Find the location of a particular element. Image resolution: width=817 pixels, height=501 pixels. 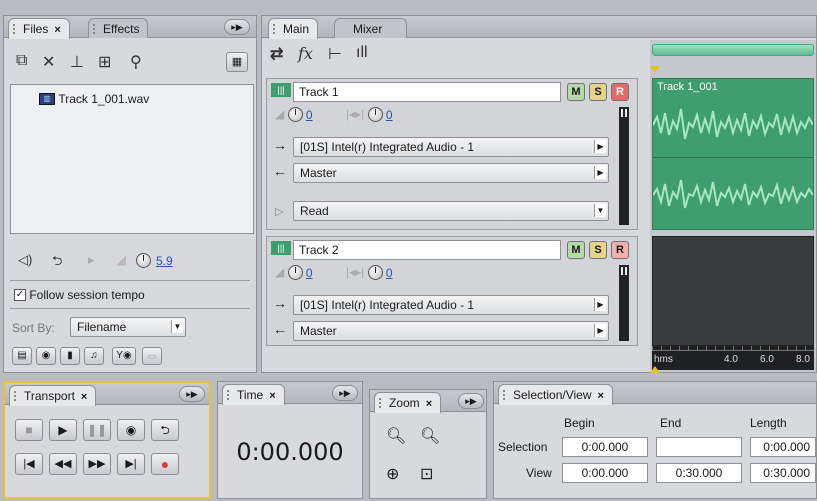

track-2-volume-value: 0 is located at coordinates (309, 273).